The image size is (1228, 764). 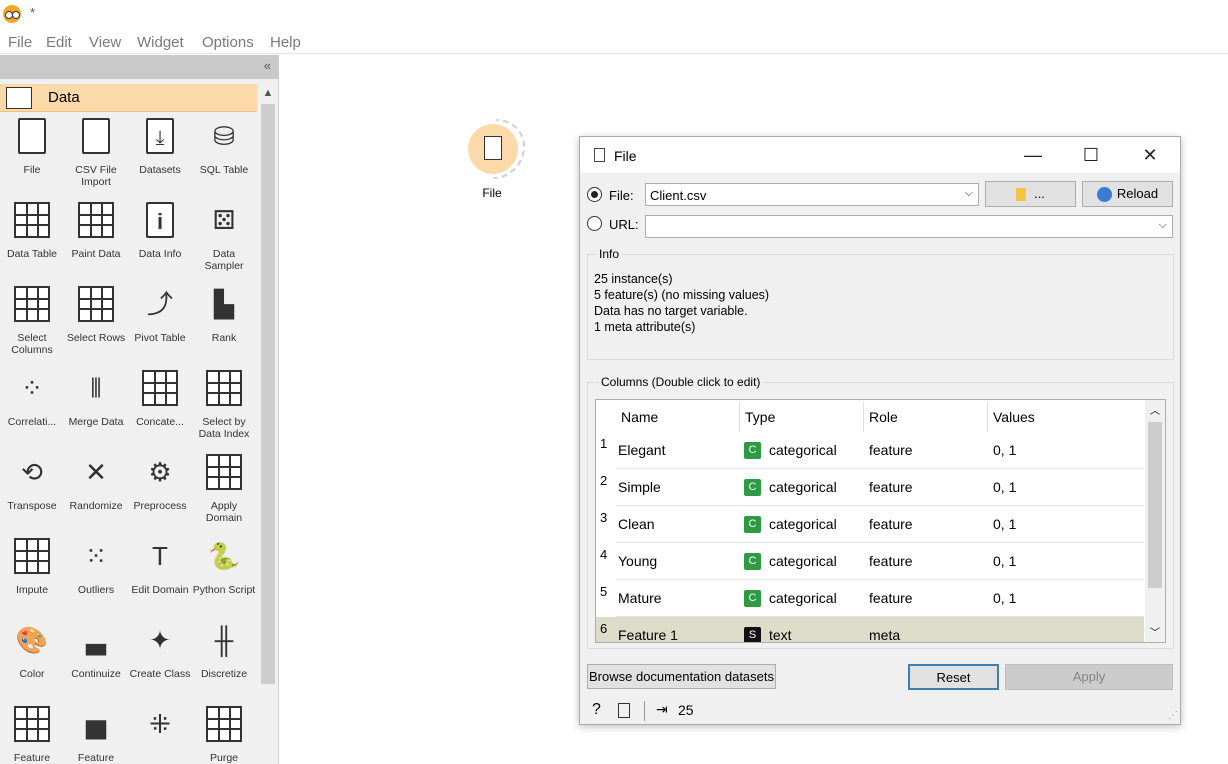 I want to click on widget-select-rows: Select Rows, so click(x=96, y=324).